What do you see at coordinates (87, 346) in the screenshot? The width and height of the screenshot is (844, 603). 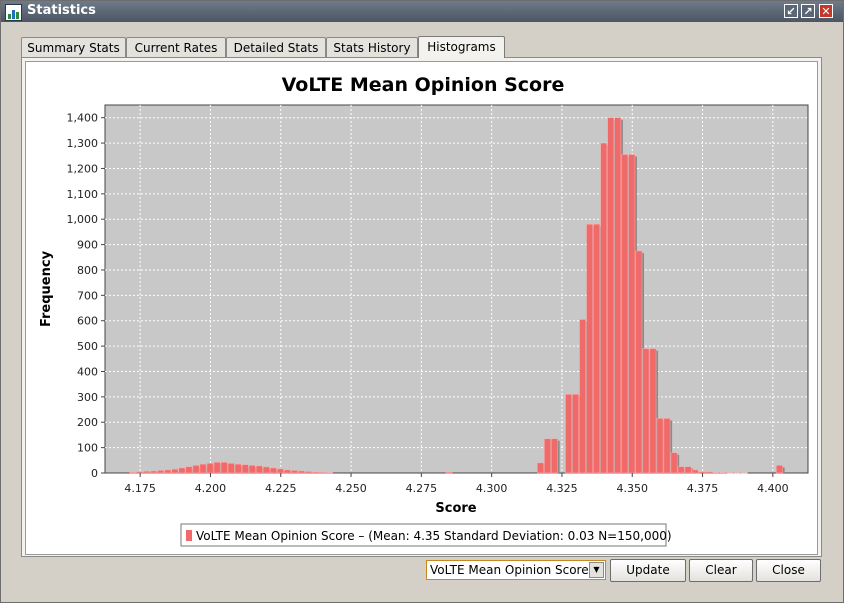 I see `y-tick-label: 500` at bounding box center [87, 346].